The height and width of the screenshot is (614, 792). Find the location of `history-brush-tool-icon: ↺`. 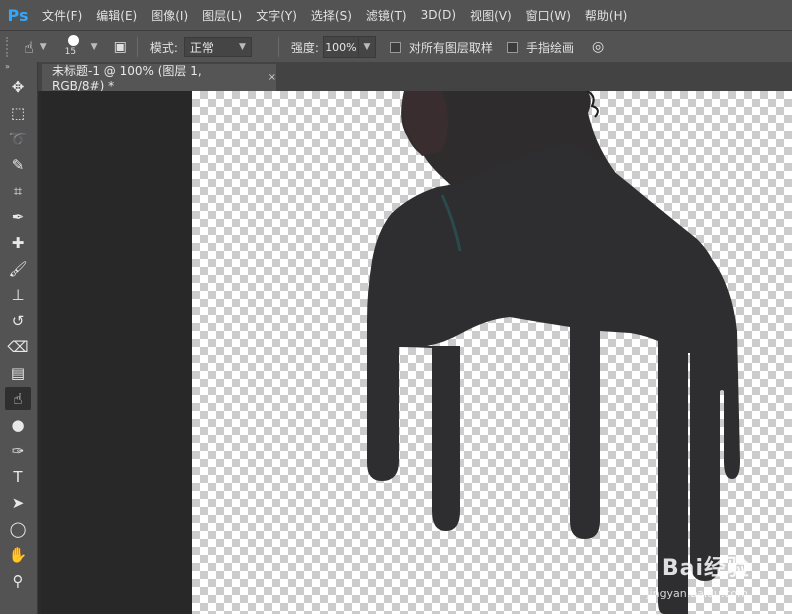

history-brush-tool-icon: ↺ is located at coordinates (18, 320).